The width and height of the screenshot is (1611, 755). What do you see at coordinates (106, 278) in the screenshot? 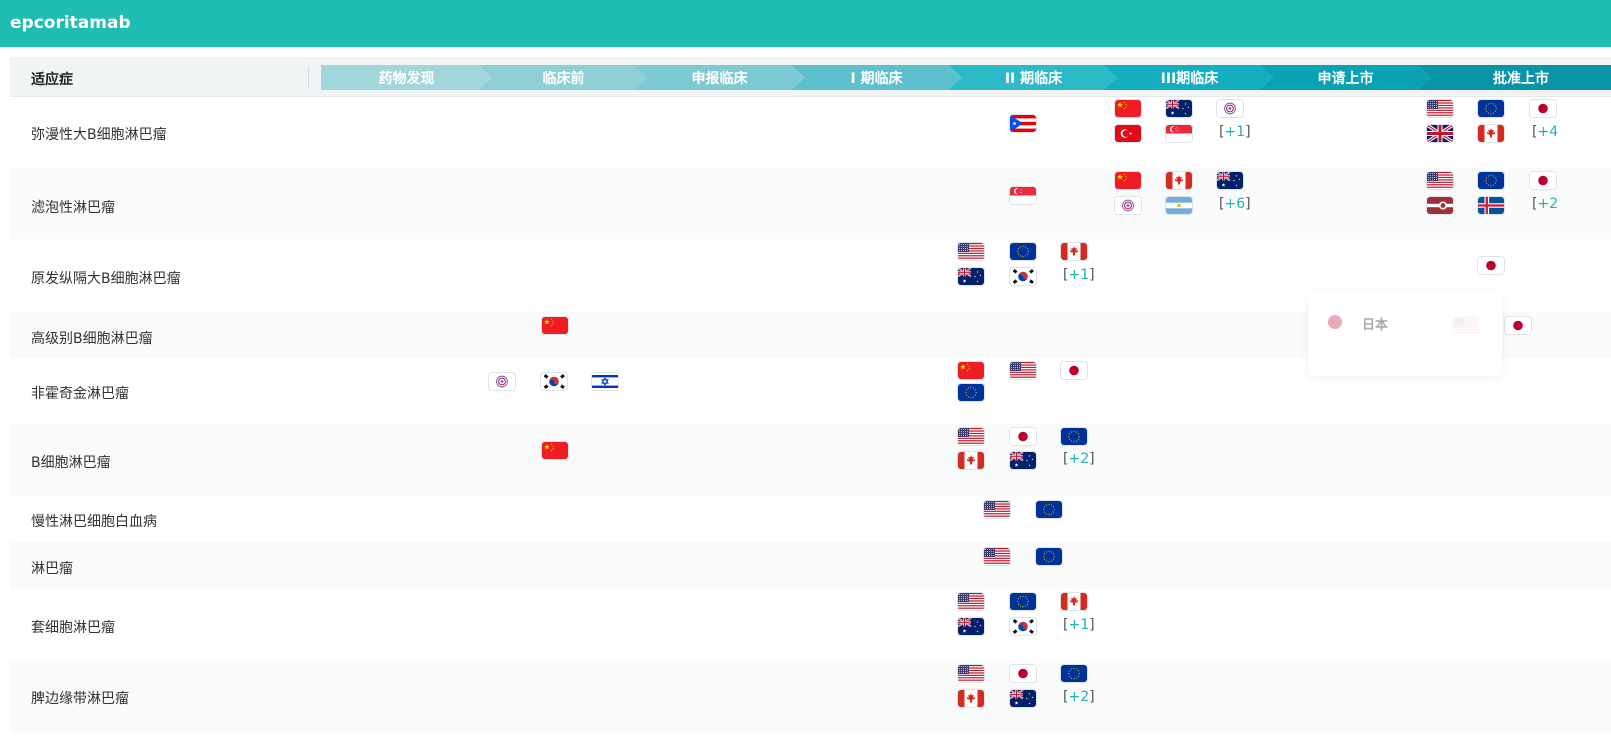
I see `indication-name: 原发纵隔大B细胞淋巴瘤` at bounding box center [106, 278].